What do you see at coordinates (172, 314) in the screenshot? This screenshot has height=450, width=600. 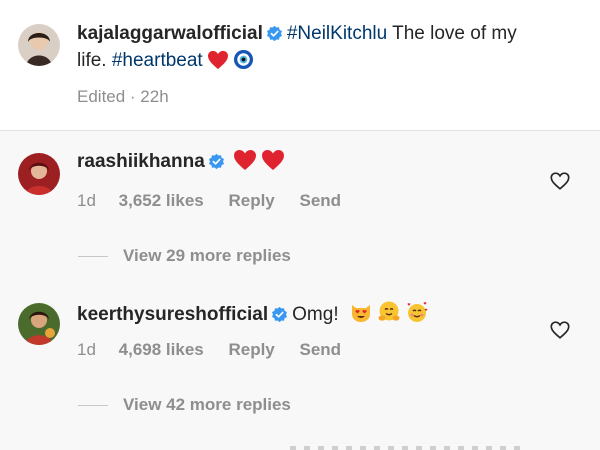 I see `comment-username: keerthysureshofficial` at bounding box center [172, 314].